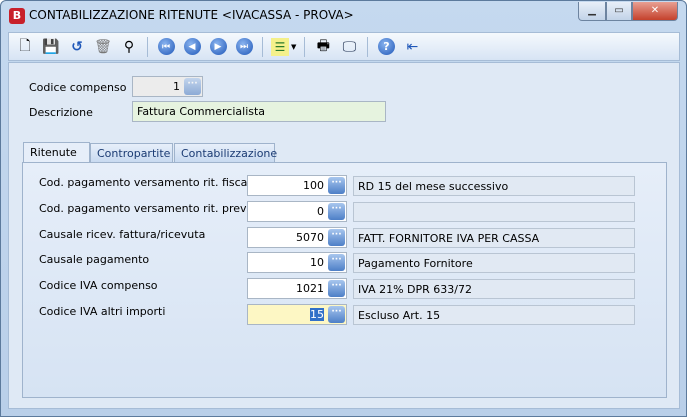 The image size is (687, 417). What do you see at coordinates (166, 47) in the screenshot?
I see `first-icon: ⏮` at bounding box center [166, 47].